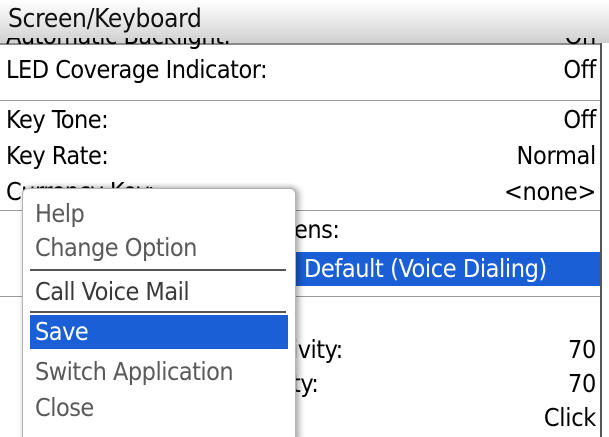 The height and width of the screenshot is (437, 609). I want to click on menu-item-label: Help, so click(60, 213).